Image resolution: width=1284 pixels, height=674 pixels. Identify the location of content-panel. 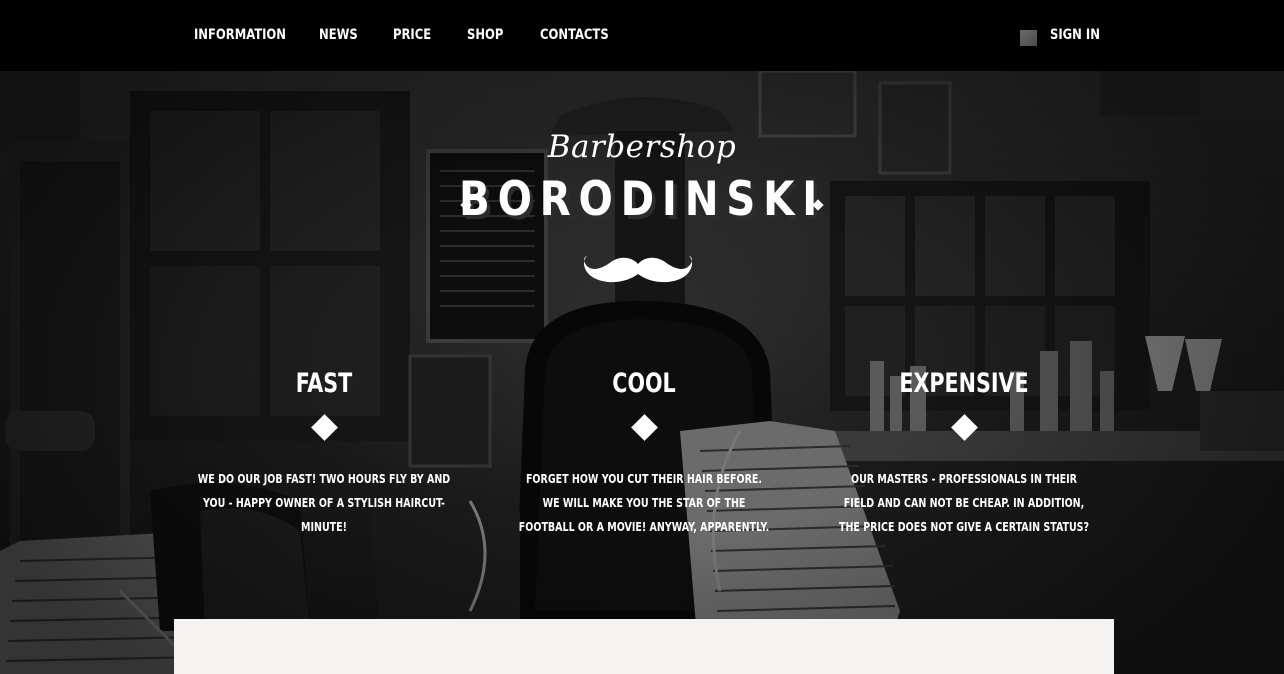
(644, 646).